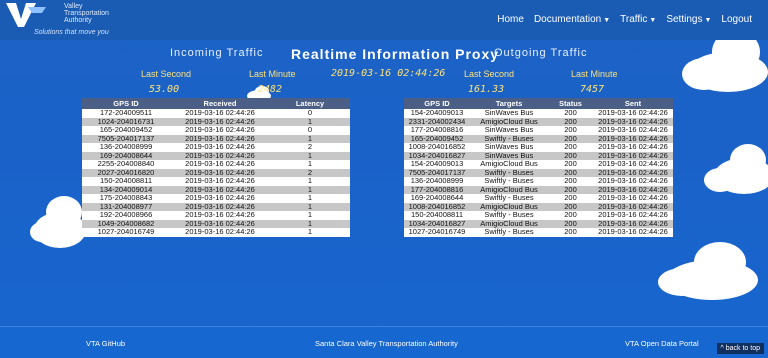 The height and width of the screenshot is (358, 768). Describe the element at coordinates (26, 15) in the screenshot. I see `vta-logo-icon` at that location.